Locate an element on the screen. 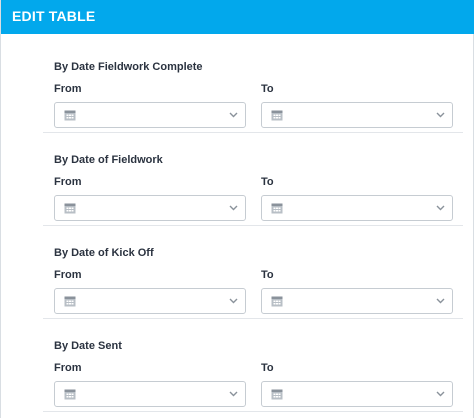 The height and width of the screenshot is (418, 474). section-title: By Date Fieldwork Complete is located at coordinates (128, 67).